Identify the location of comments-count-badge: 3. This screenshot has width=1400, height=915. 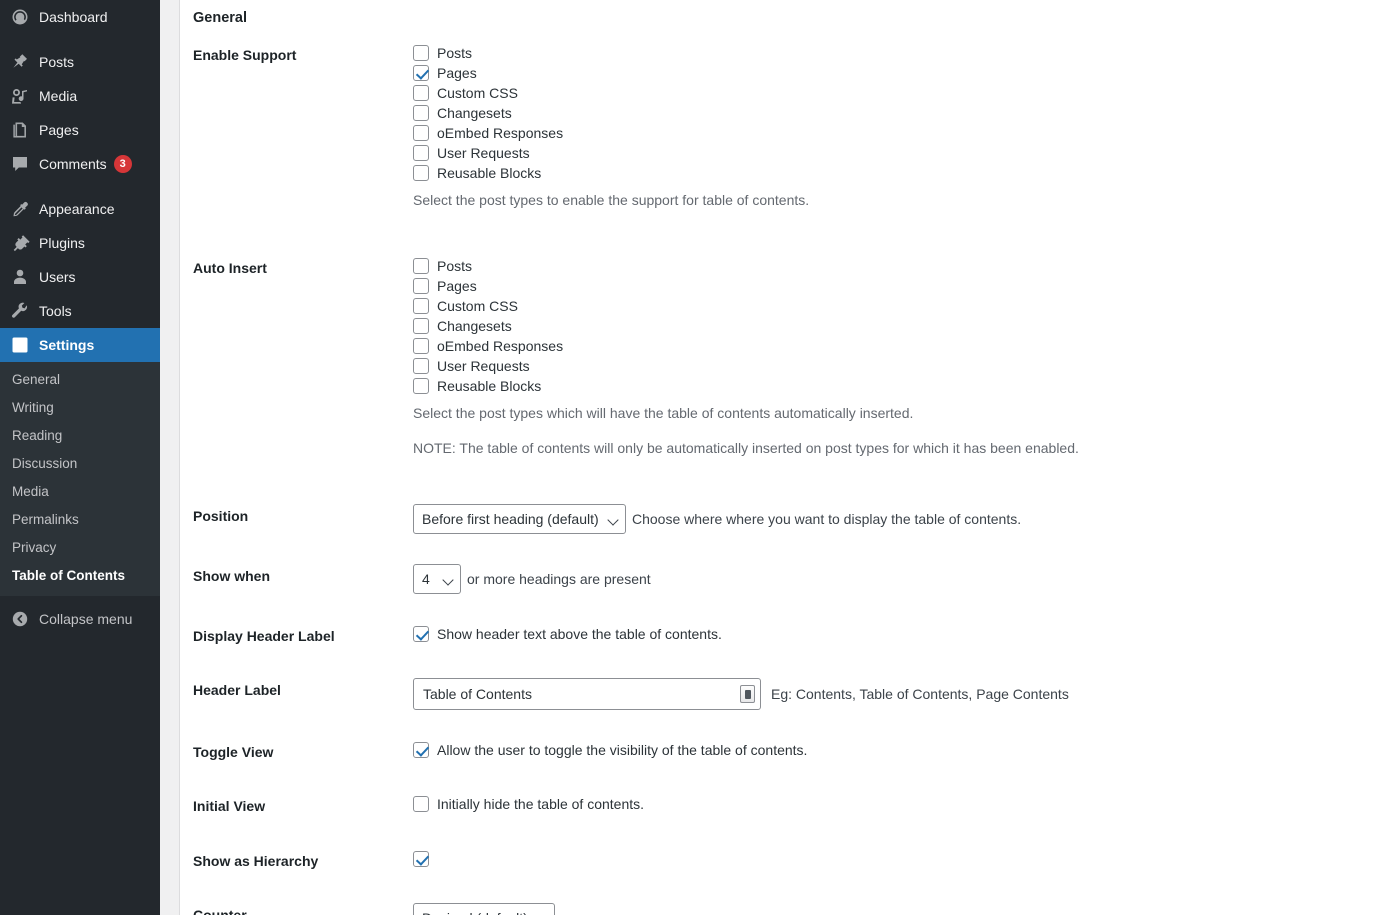
(122, 164).